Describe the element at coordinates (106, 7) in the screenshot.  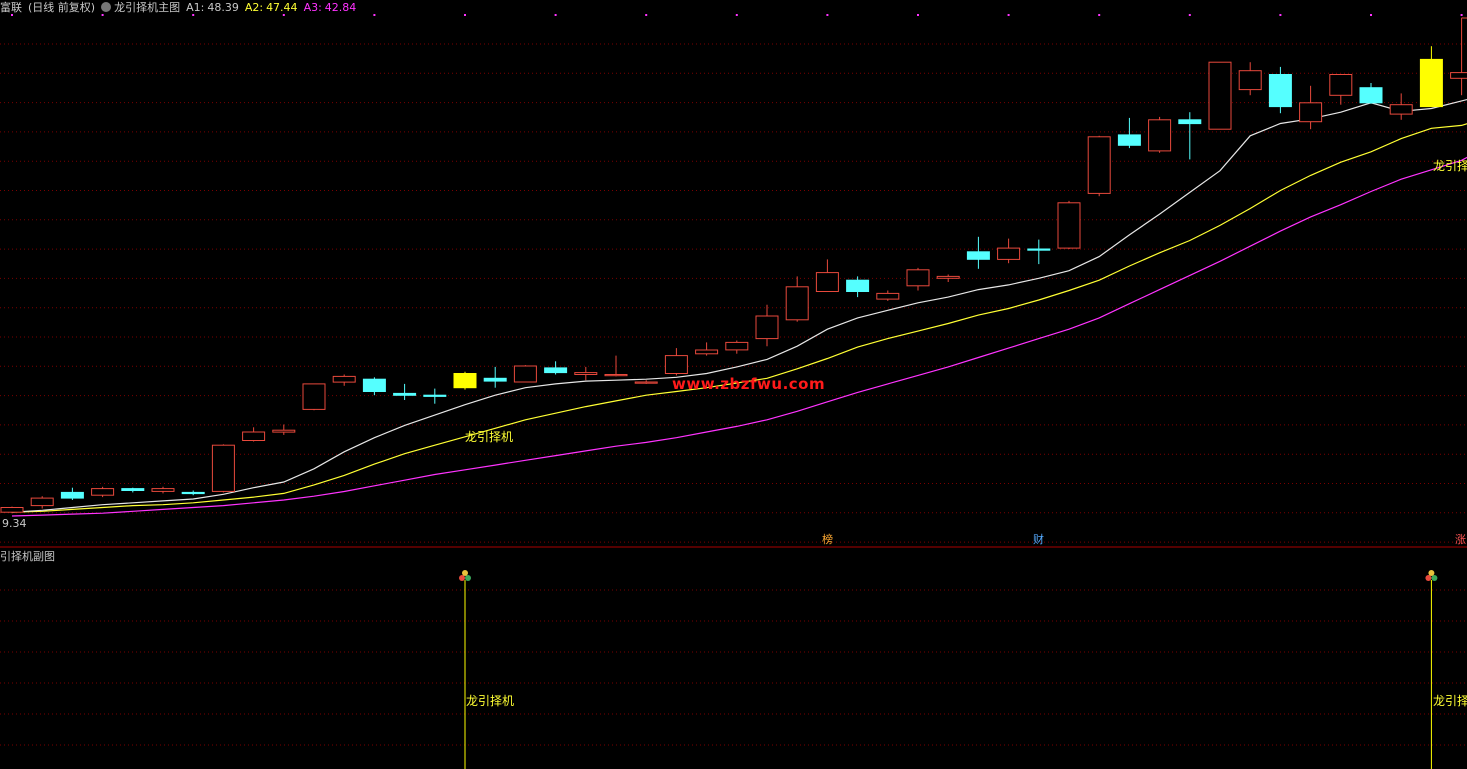
I see `settings-icon` at that location.